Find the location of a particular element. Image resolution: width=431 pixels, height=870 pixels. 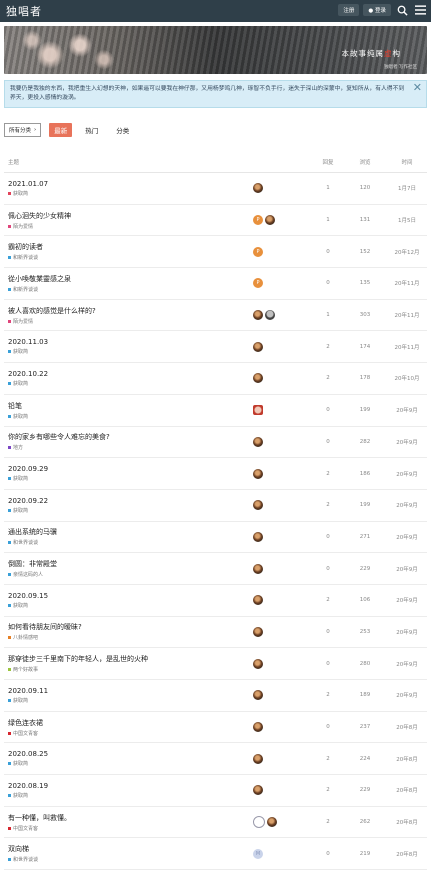

table-row: 被人喜欢的感觉是什么样的? 陌为爱情 1 303 20年11月 is located at coordinates (215, 316).